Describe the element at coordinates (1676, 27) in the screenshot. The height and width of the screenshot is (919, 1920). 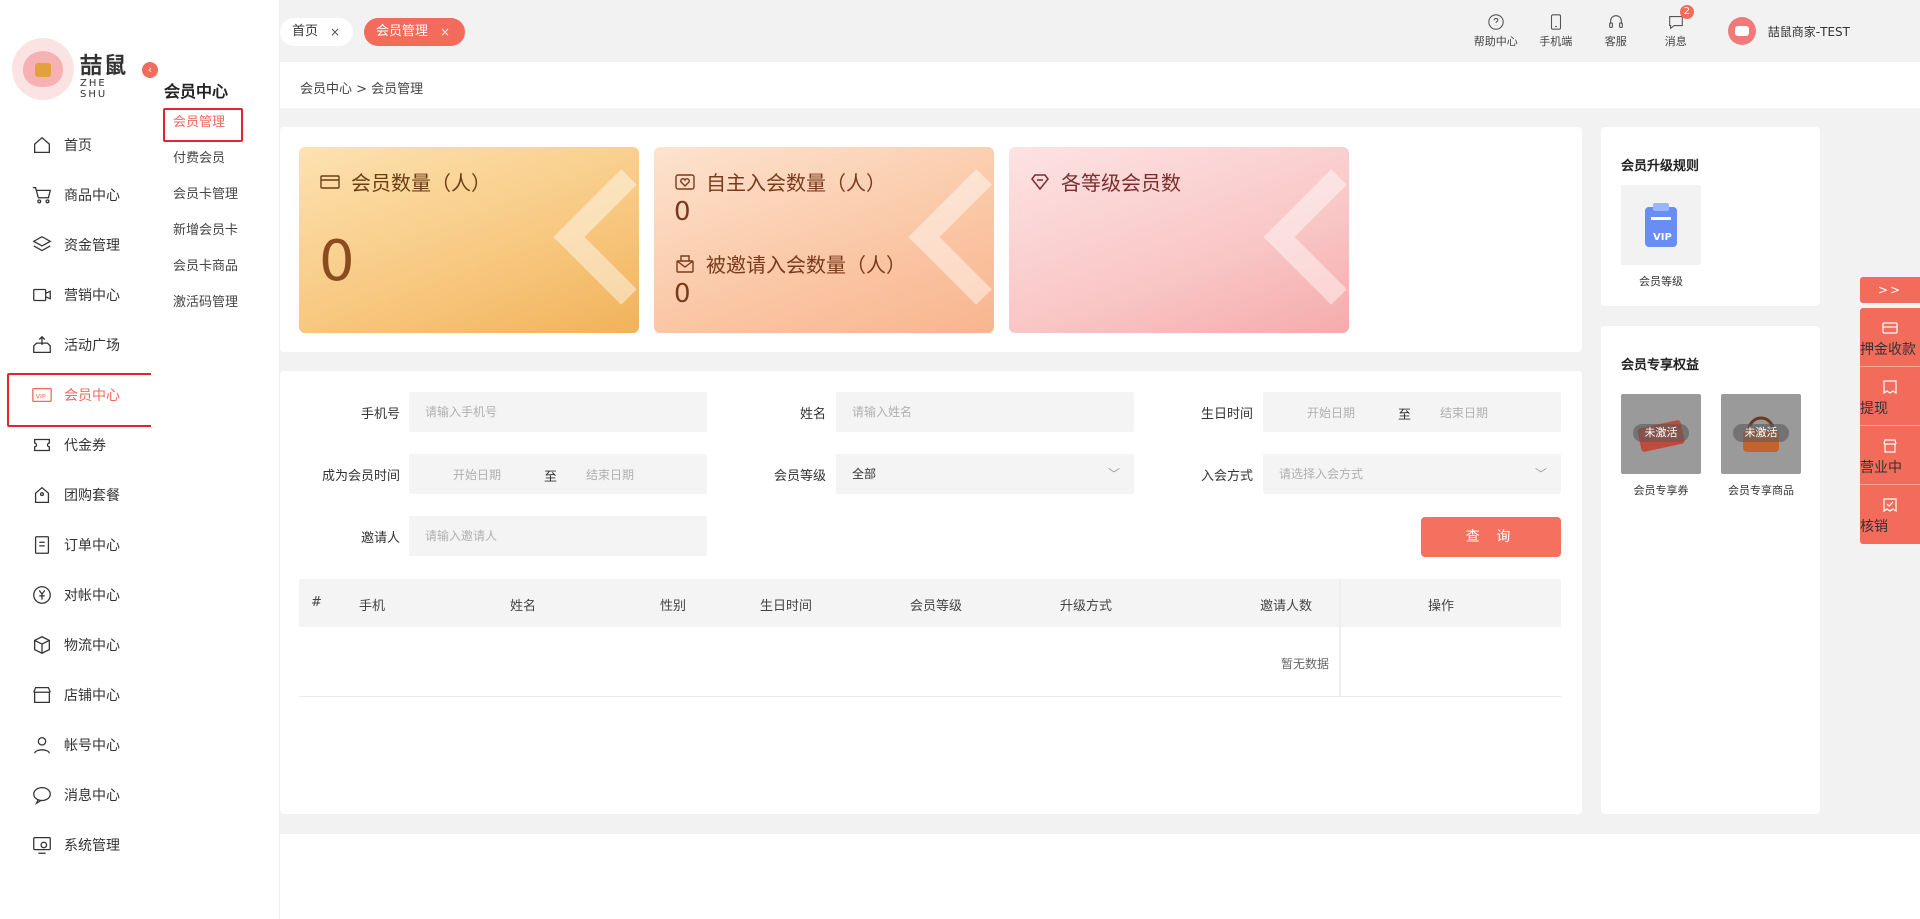
I see `messages-button: 2 消息` at that location.